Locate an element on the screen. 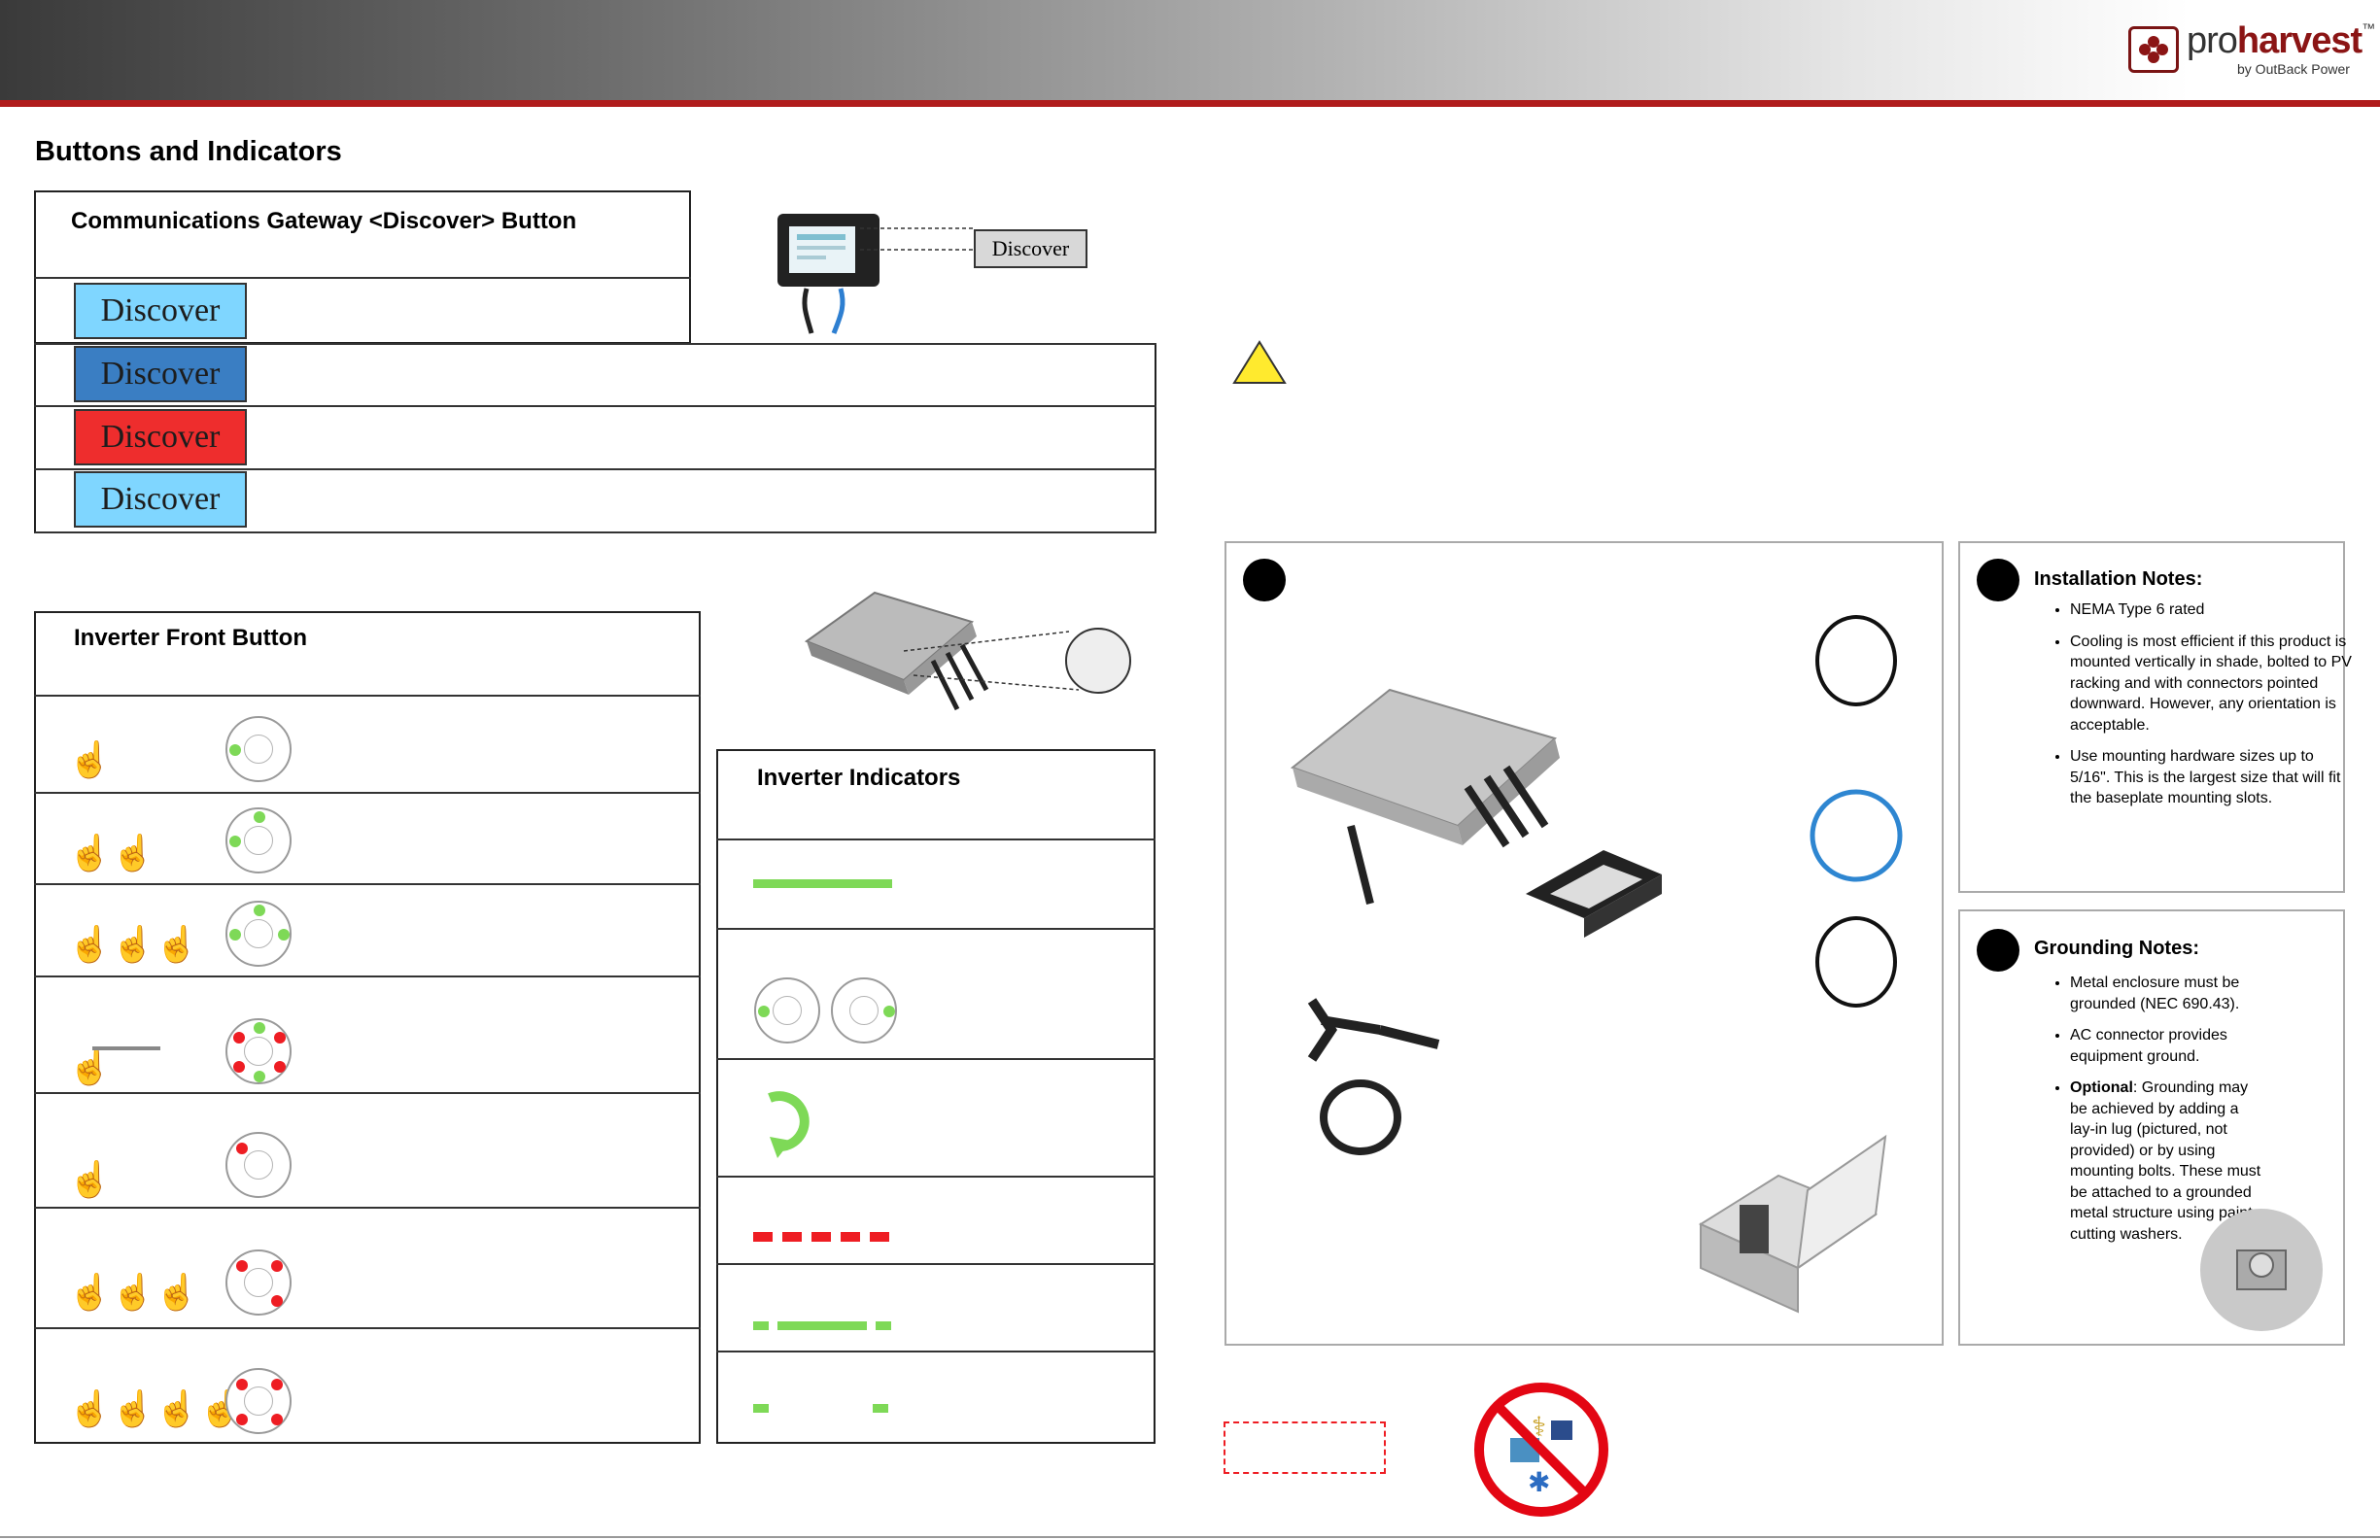 Image resolution: width=2380 pixels, height=1540 pixels. logo-icon is located at coordinates (2153, 49).